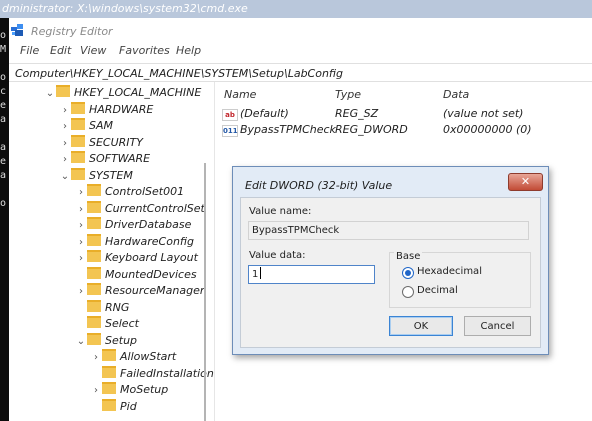  Describe the element at coordinates (106, 340) in the screenshot. I see `tree-item: ⌄ Setup` at that location.